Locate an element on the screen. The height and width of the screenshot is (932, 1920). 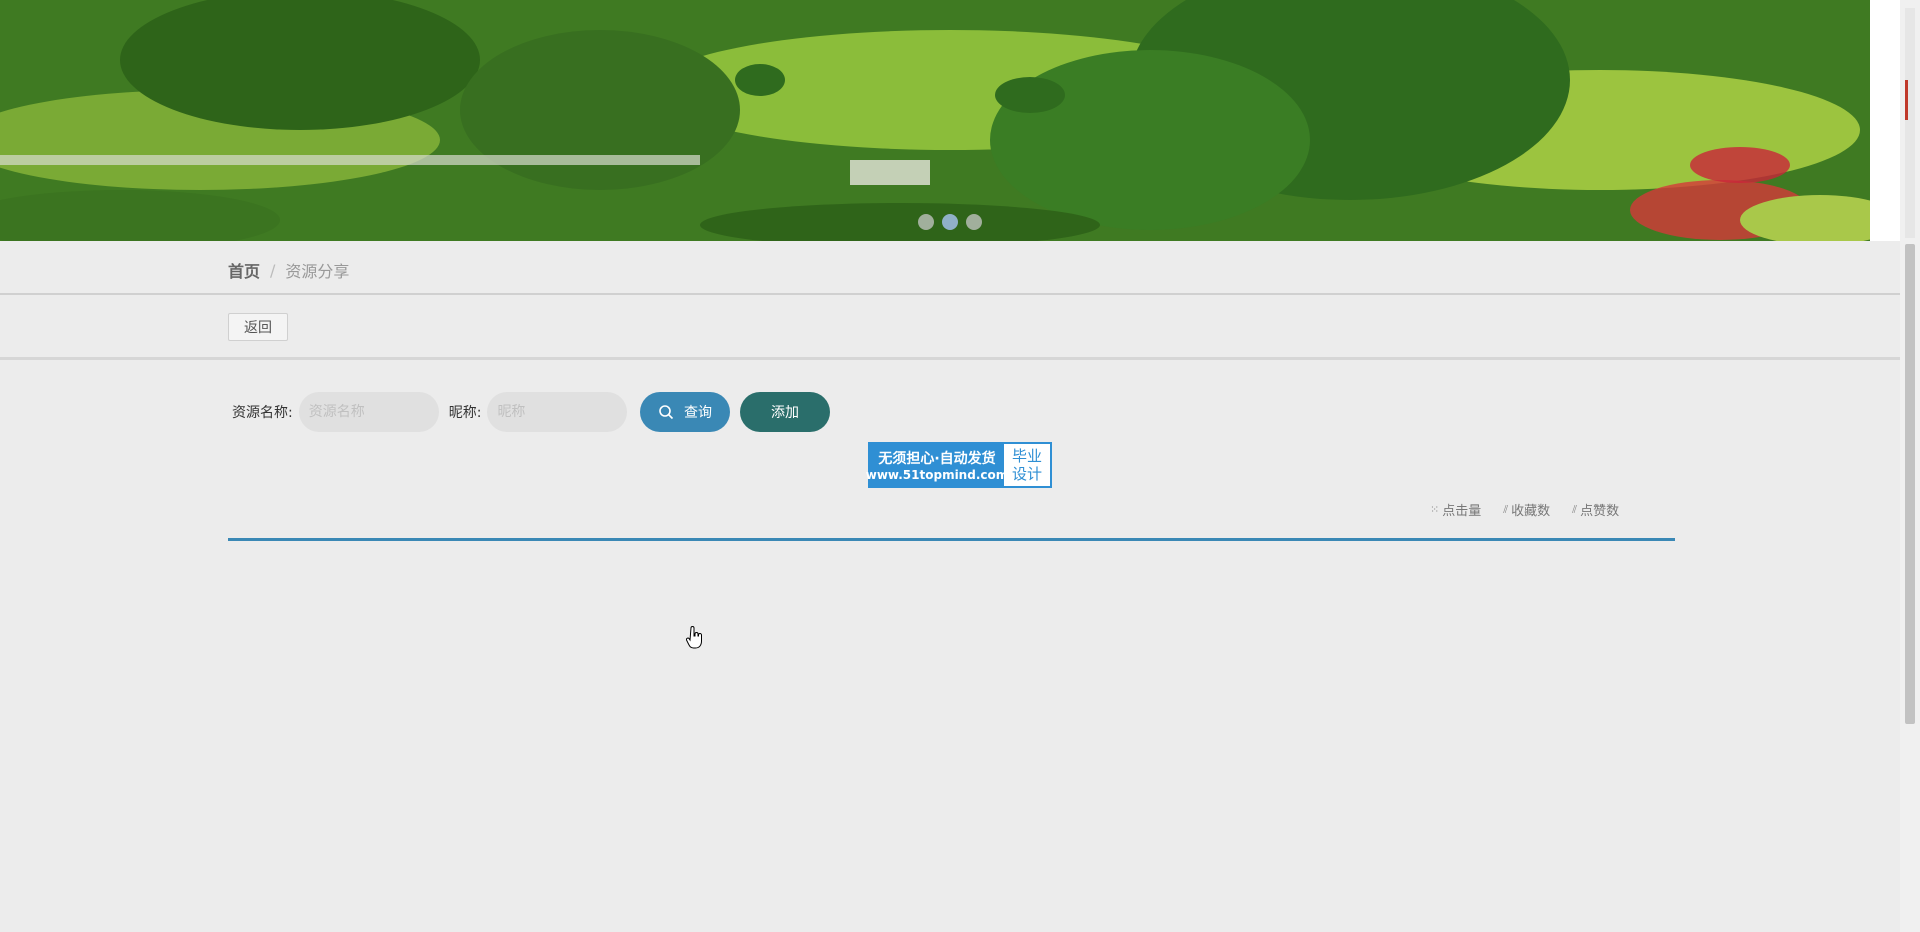
back-button: 返回 is located at coordinates (258, 327).